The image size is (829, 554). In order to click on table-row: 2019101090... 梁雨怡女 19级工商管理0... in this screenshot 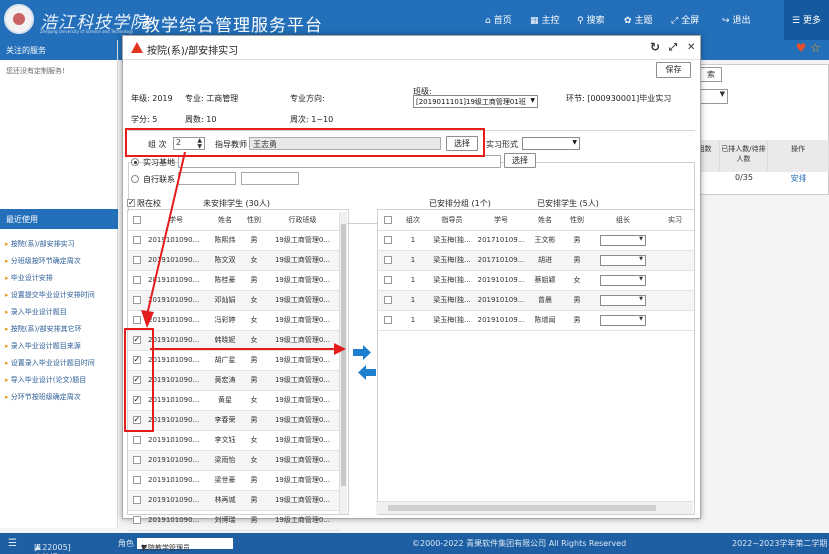, I will do `click(234, 460)`.